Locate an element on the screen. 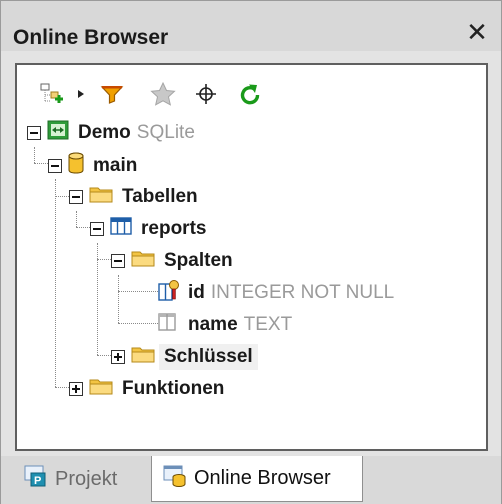 This screenshot has width=502, height=504. tree-node-column: id INTEGER NOT NULL is located at coordinates (276, 293).